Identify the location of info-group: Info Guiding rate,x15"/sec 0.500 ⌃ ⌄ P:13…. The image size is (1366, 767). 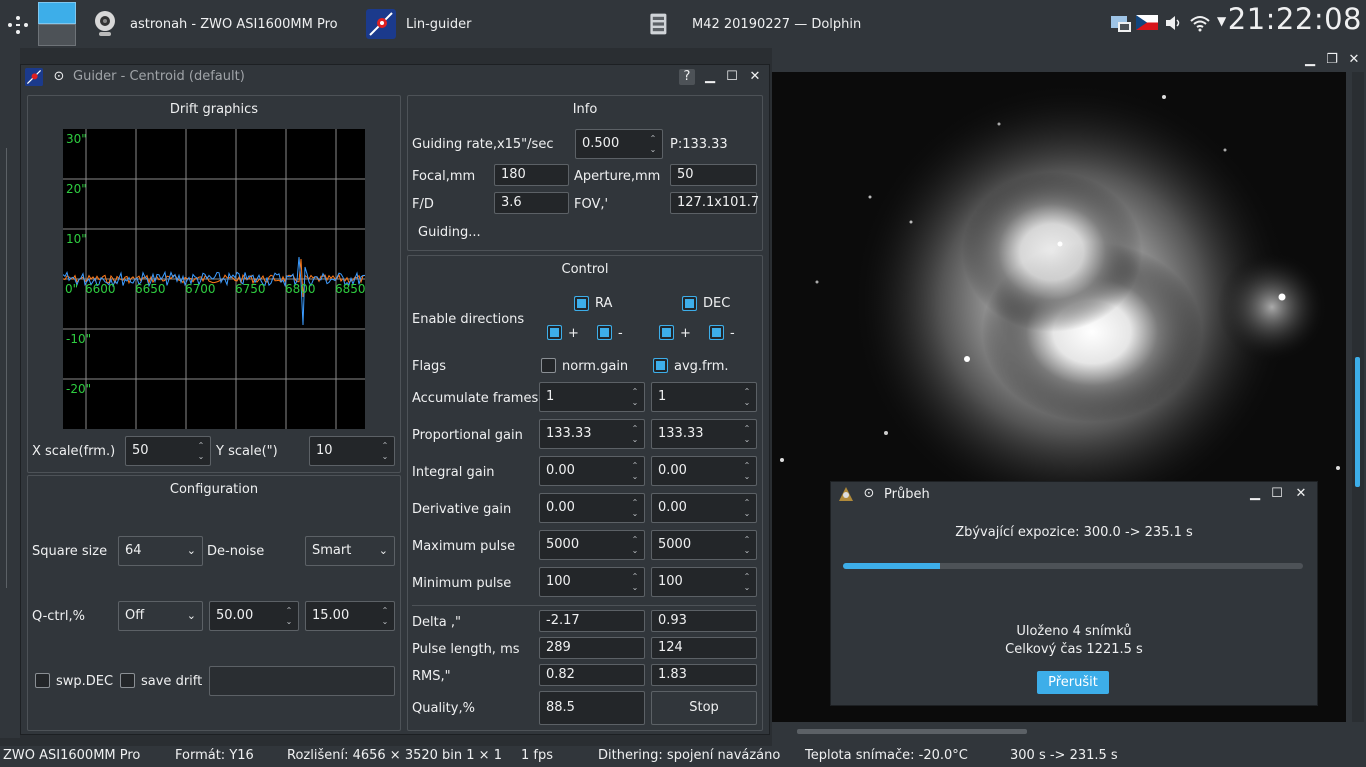
(585, 173).